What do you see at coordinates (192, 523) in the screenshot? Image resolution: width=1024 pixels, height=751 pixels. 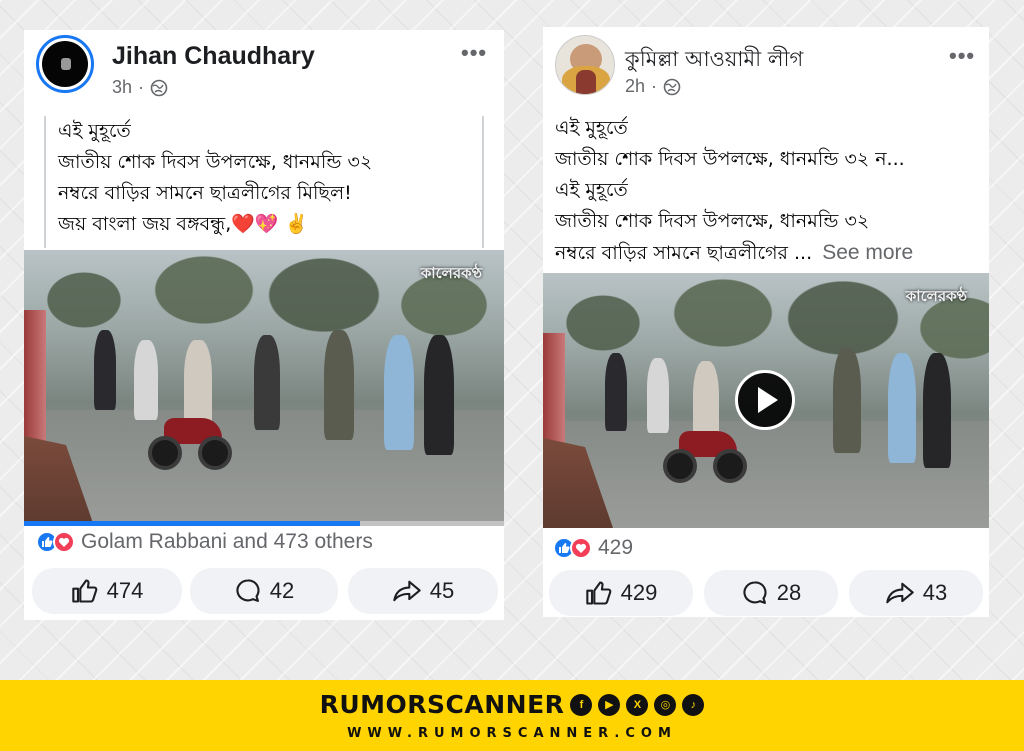 I see `video-progress-fill` at bounding box center [192, 523].